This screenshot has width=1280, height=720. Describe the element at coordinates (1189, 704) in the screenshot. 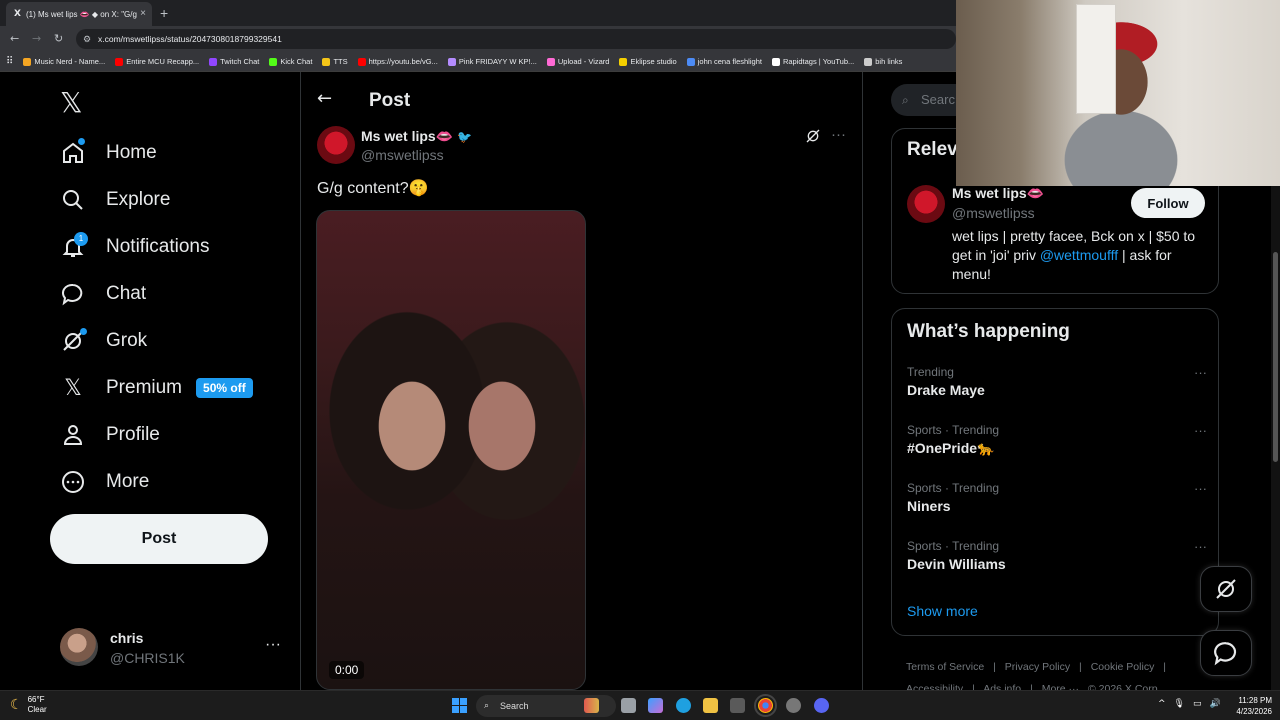

I see `system-tray: ^ 🎙 ▭ 🔊` at that location.